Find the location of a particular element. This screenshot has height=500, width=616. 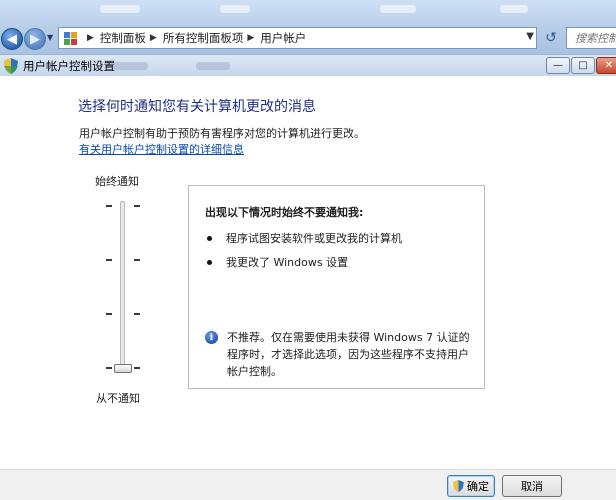

ok-label: 确定 is located at coordinates (478, 486).